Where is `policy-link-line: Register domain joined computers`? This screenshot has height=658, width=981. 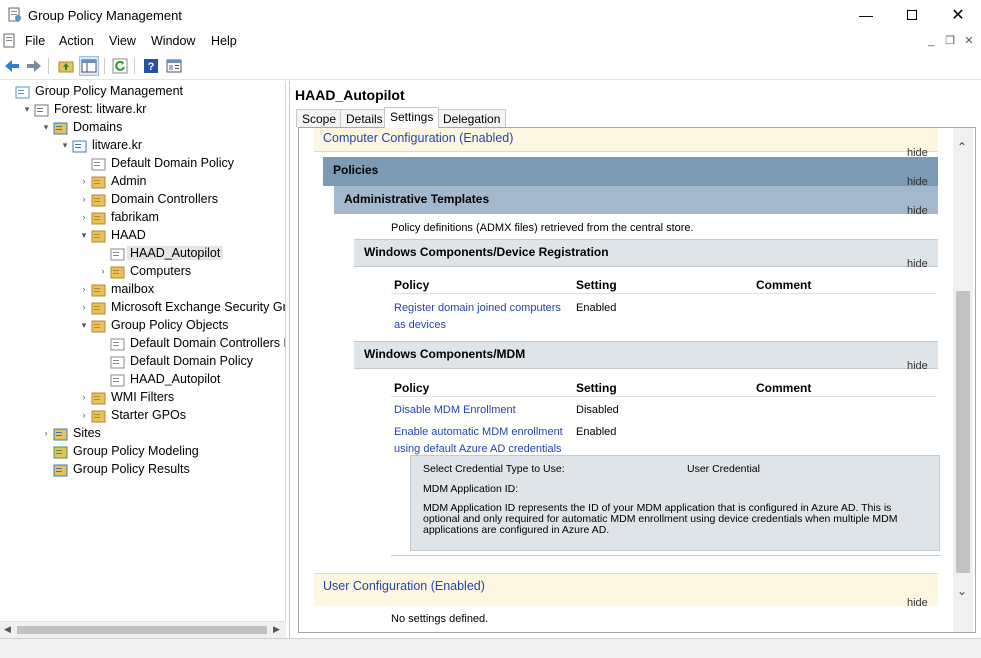 policy-link-line: Register domain joined computers is located at coordinates (477, 308).